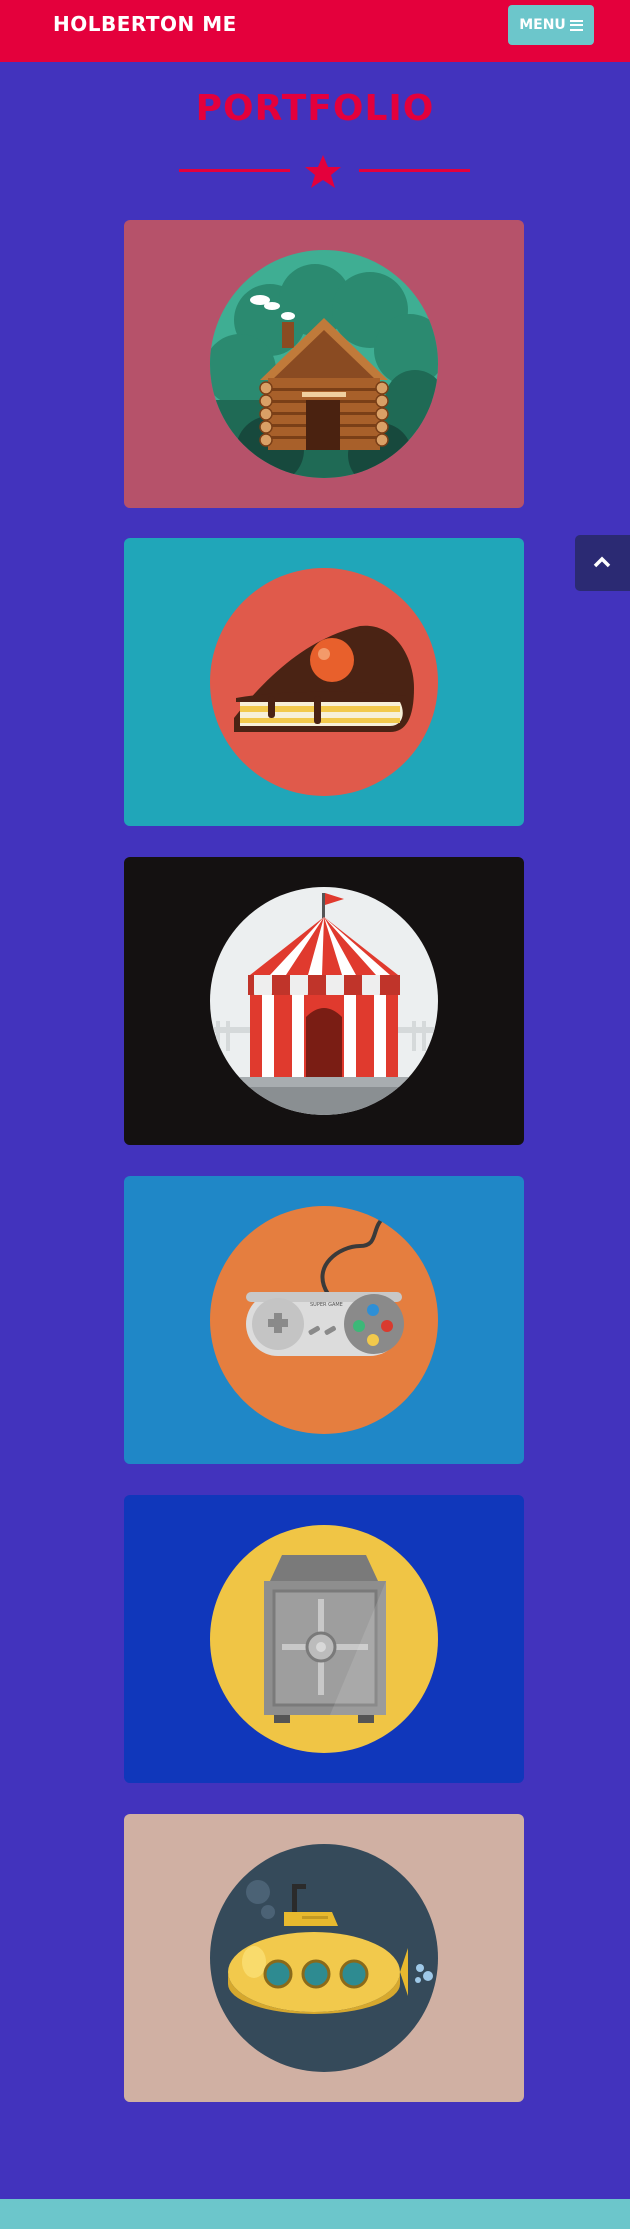  What do you see at coordinates (414, 170) in the screenshot?
I see `divider-line-right` at bounding box center [414, 170].